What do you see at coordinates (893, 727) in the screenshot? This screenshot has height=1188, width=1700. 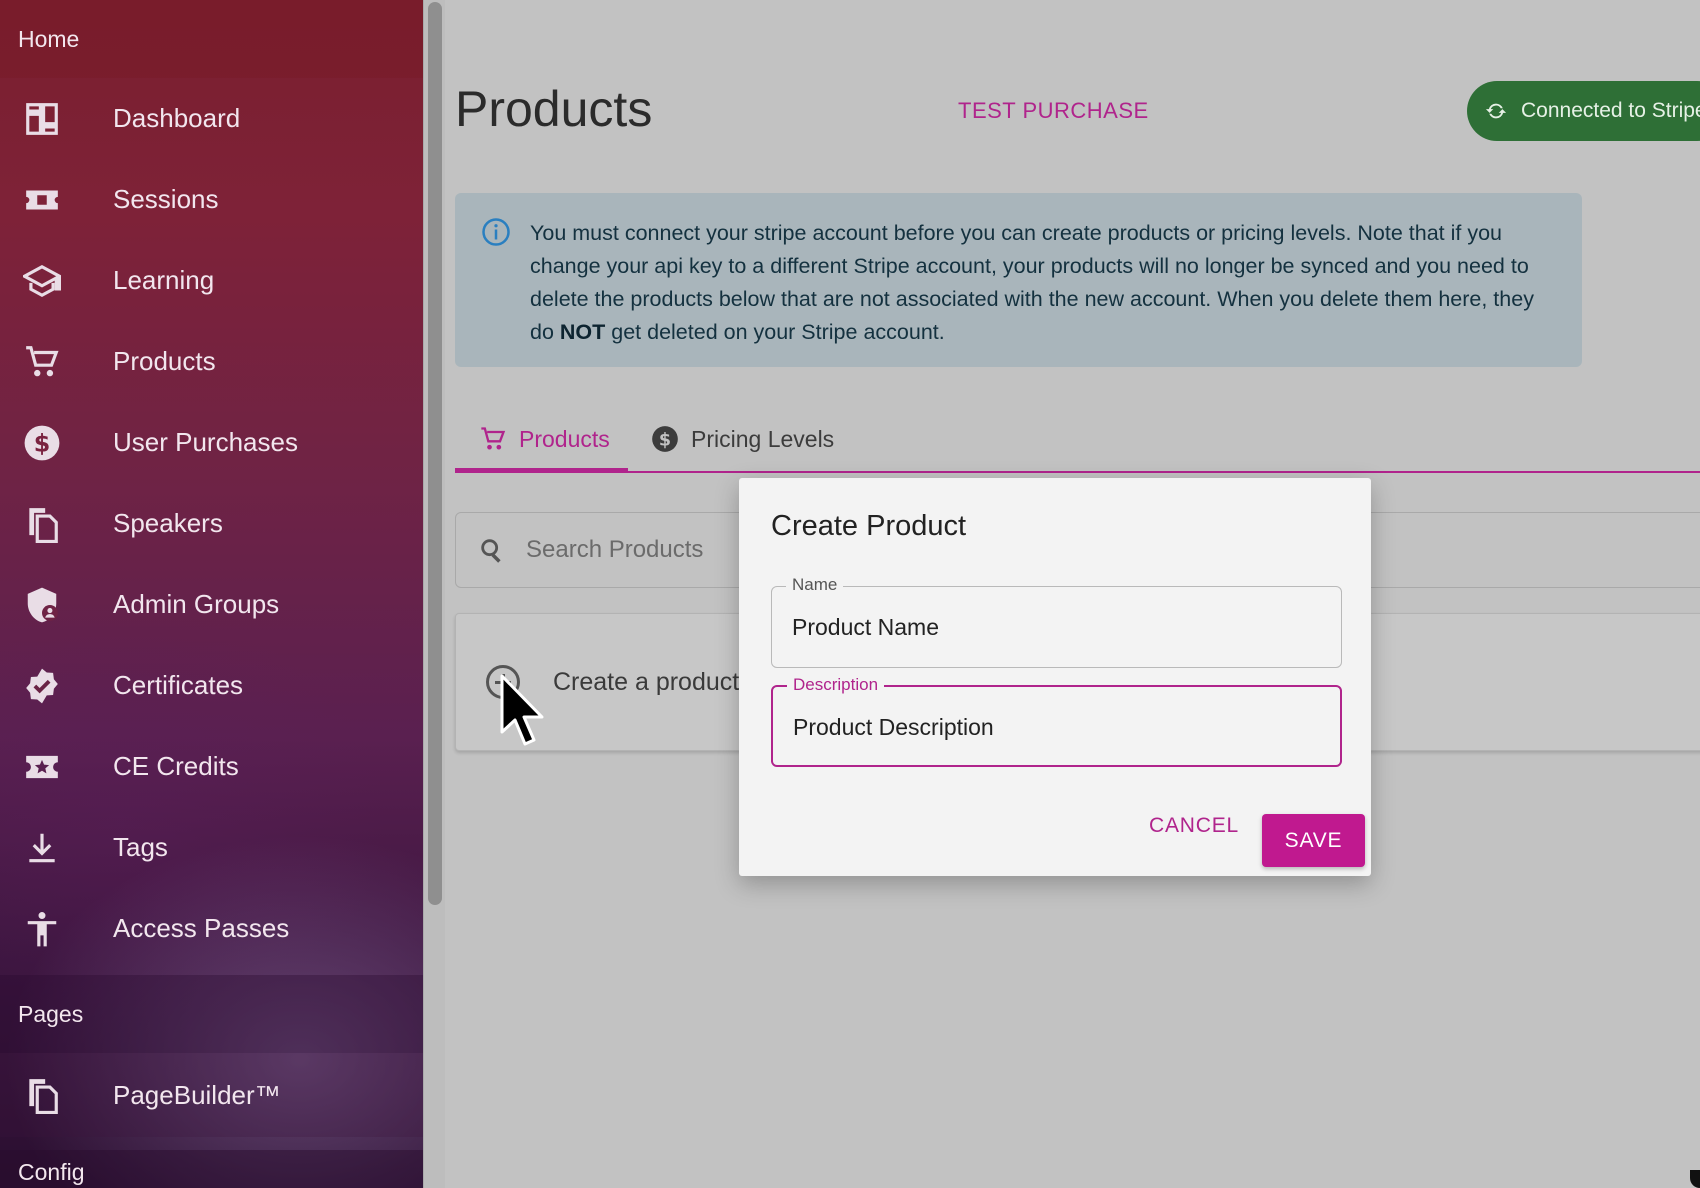 I see `description-field-value: Product Description` at bounding box center [893, 727].